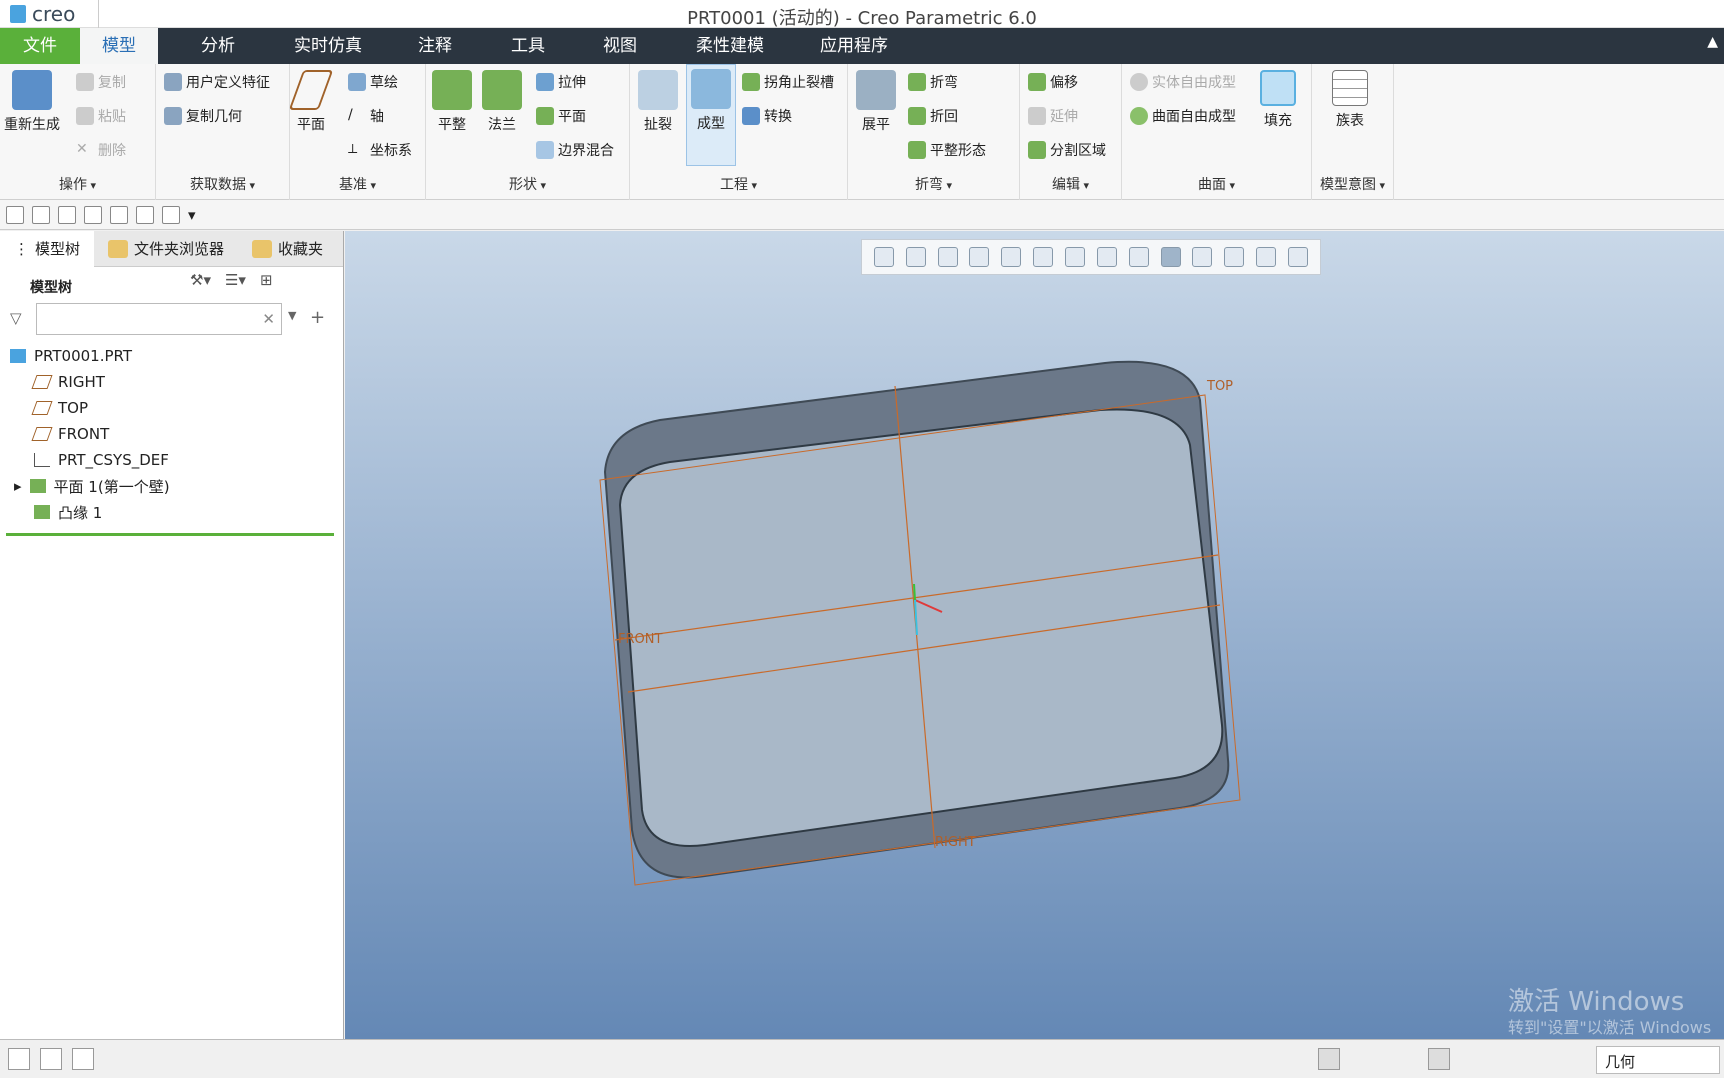 This screenshot has width=1724, height=1078. I want to click on favorites-icon, so click(262, 248).